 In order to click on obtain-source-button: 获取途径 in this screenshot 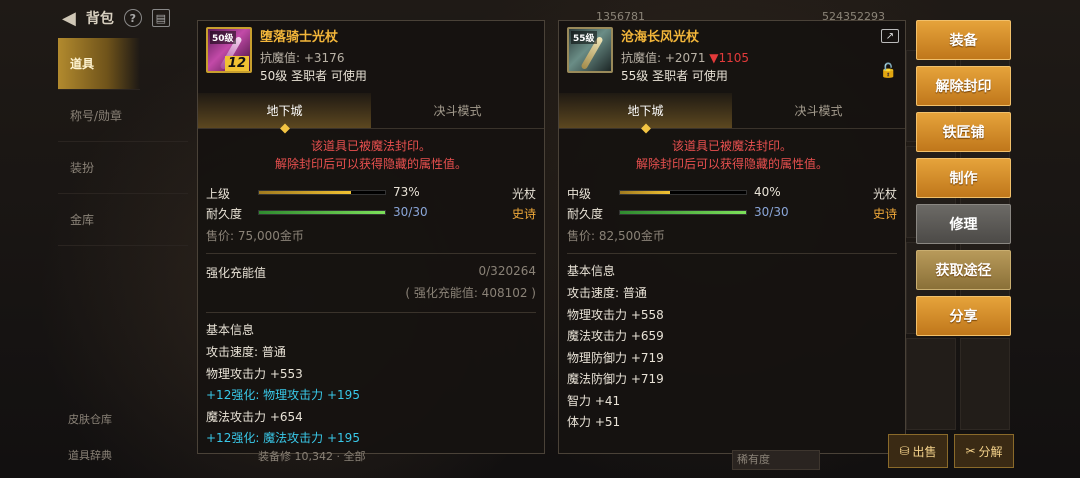, I will do `click(963, 270)`.